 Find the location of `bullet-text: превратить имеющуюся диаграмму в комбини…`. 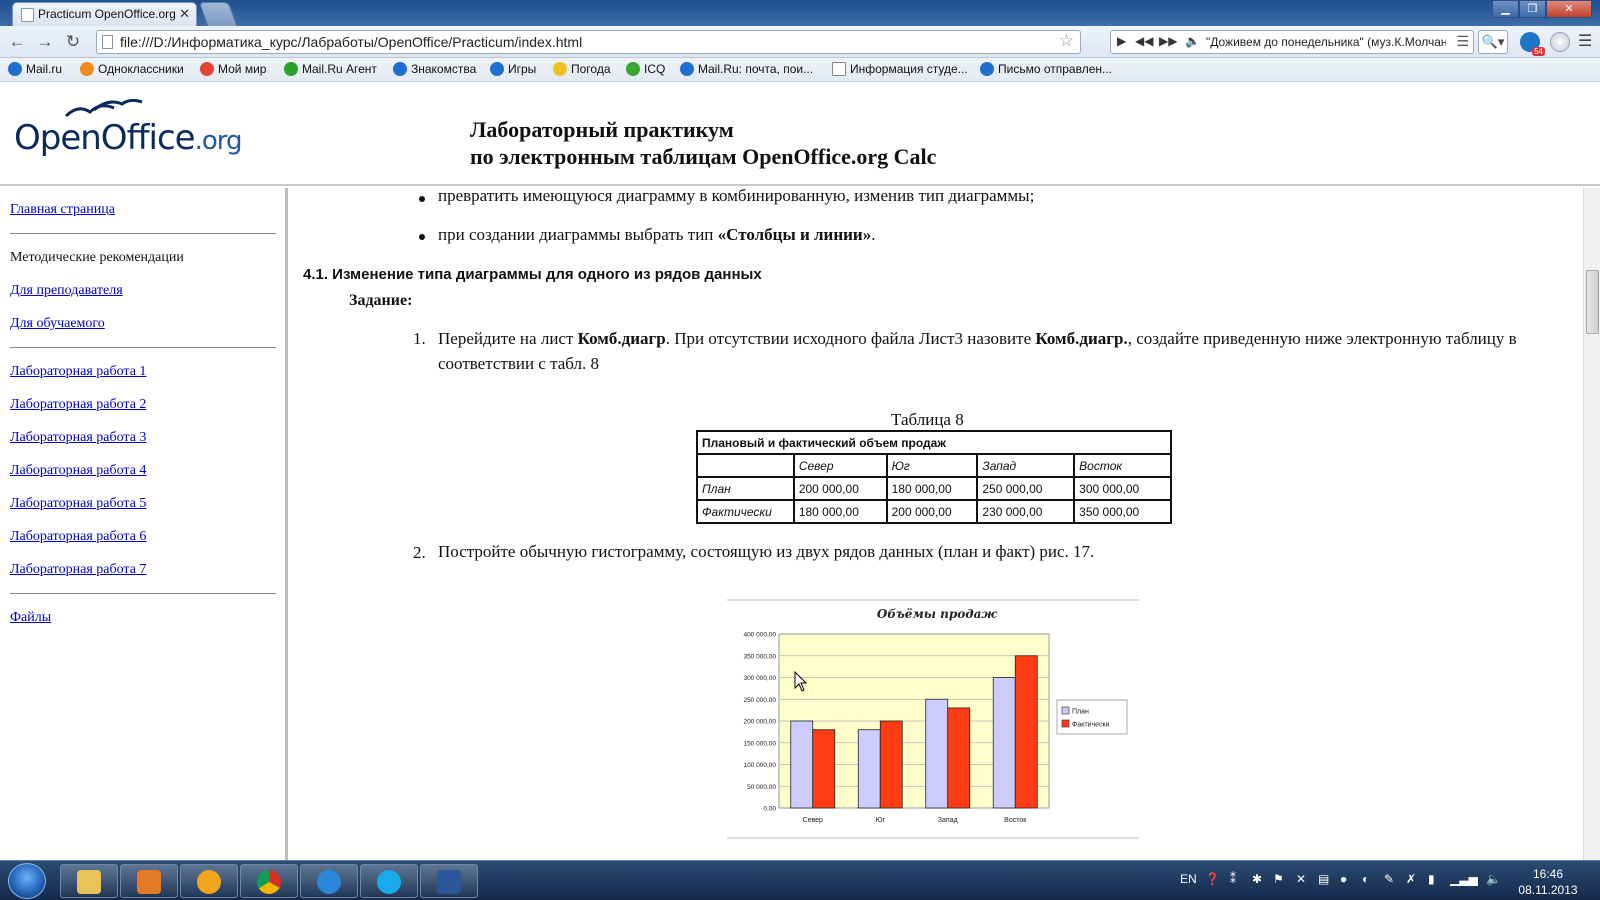

bullet-text: превратить имеющуюся диаграмму в комбини… is located at coordinates (736, 196).